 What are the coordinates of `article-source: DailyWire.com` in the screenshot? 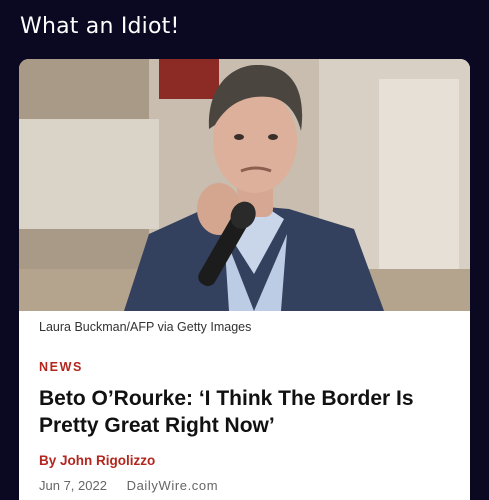 It's located at (172, 485).